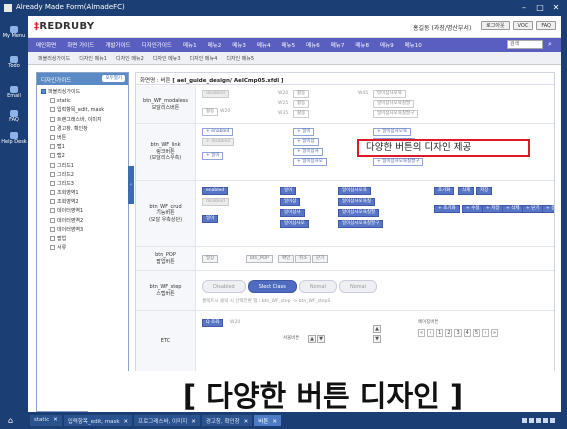 This screenshot has height=429, width=567. Describe the element at coordinates (46, 420) in the screenshot. I see `taskbar-tab: static ✕` at that location.